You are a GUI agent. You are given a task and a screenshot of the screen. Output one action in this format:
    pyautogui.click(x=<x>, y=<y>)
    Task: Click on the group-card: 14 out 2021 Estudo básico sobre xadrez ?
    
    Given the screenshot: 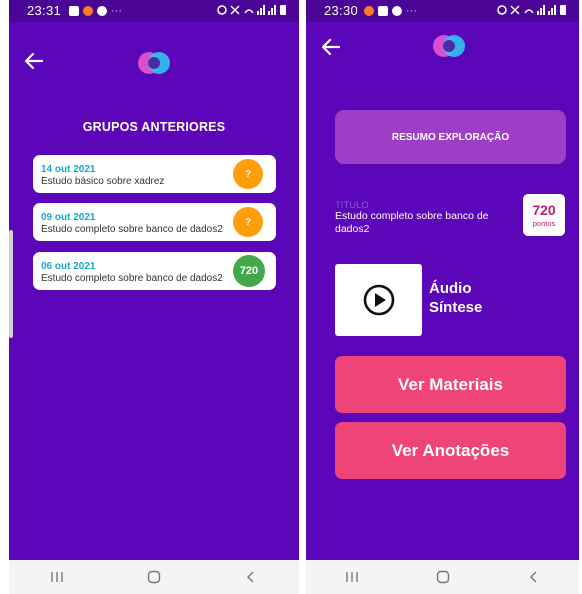 What is the action you would take?
    pyautogui.click(x=154, y=174)
    